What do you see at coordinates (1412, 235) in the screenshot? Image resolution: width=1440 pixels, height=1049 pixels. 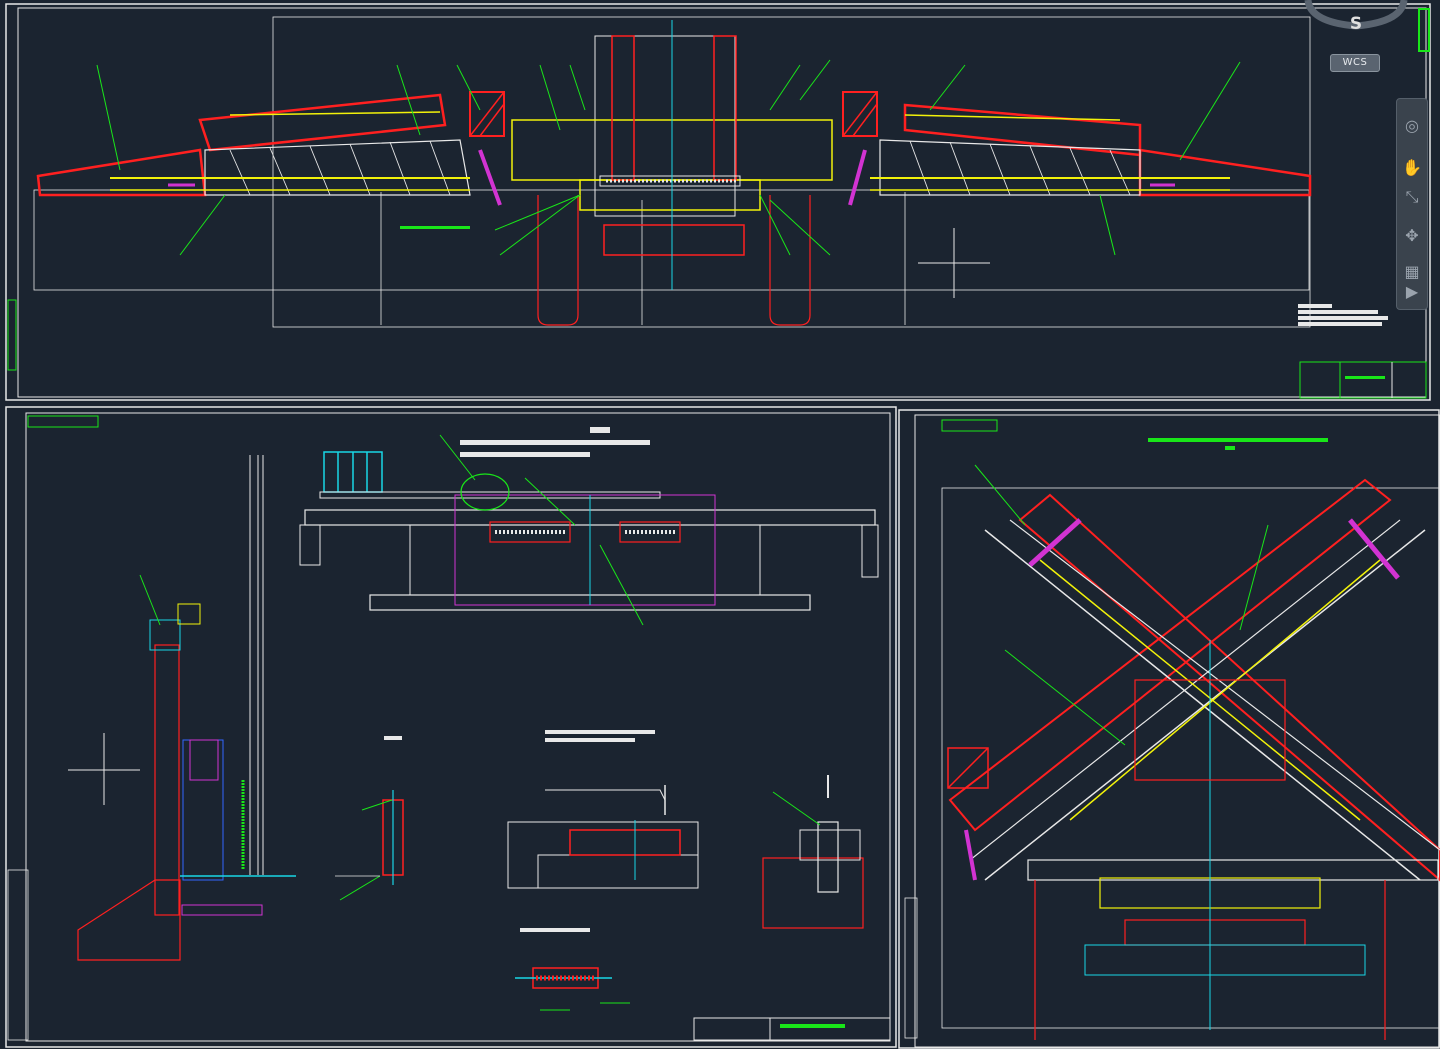 I see `orbit-icon: ✥` at bounding box center [1412, 235].